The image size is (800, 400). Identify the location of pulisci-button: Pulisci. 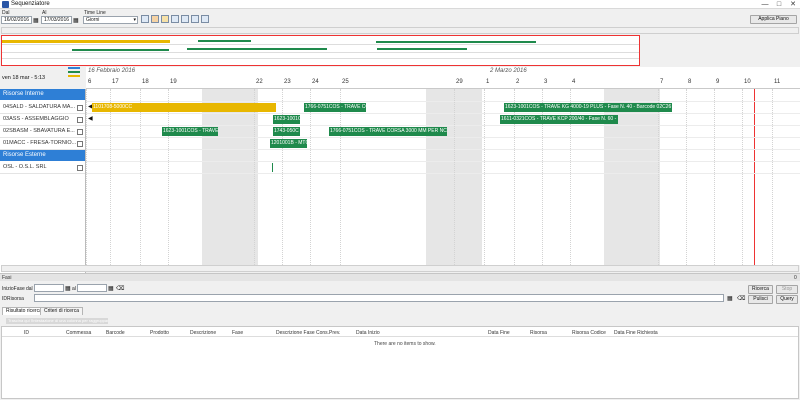
(760, 299).